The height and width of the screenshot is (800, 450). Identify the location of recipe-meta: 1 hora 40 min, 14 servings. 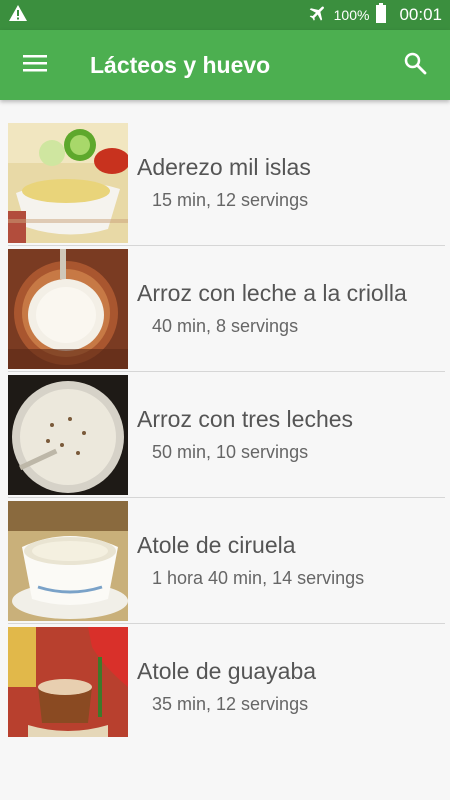
(258, 578).